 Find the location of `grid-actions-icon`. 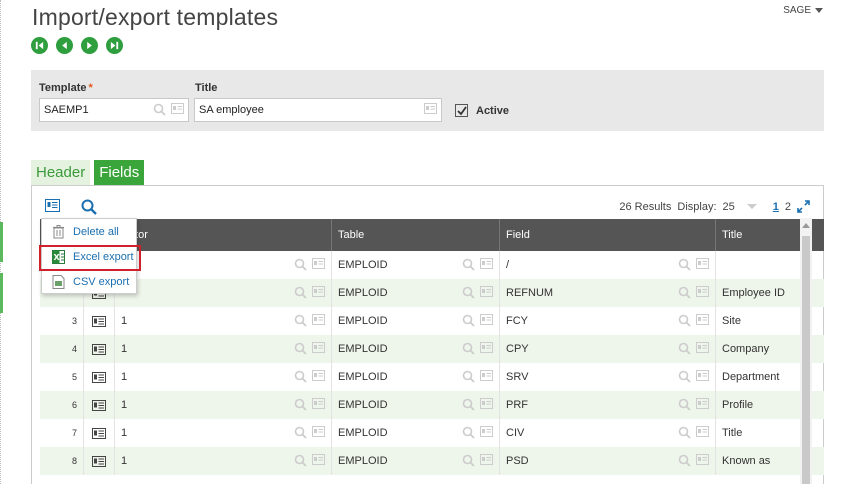

grid-actions-icon is located at coordinates (52, 205).